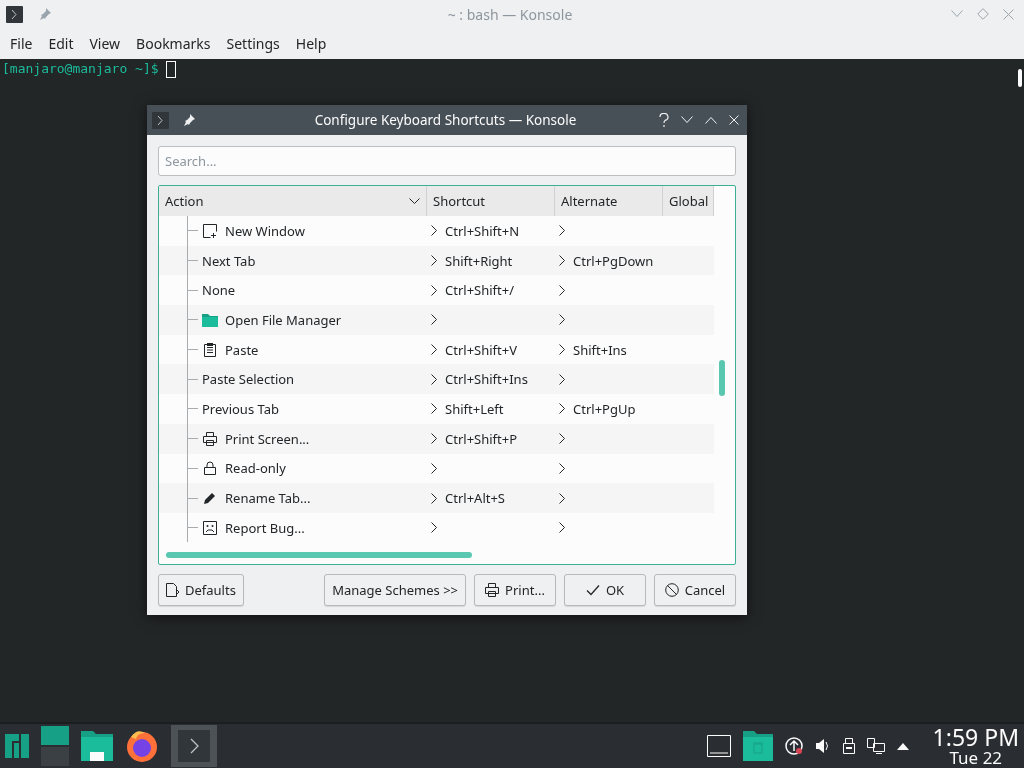 Image resolution: width=1024 pixels, height=768 pixels. What do you see at coordinates (875, 746) in the screenshot?
I see `network-icon` at bounding box center [875, 746].